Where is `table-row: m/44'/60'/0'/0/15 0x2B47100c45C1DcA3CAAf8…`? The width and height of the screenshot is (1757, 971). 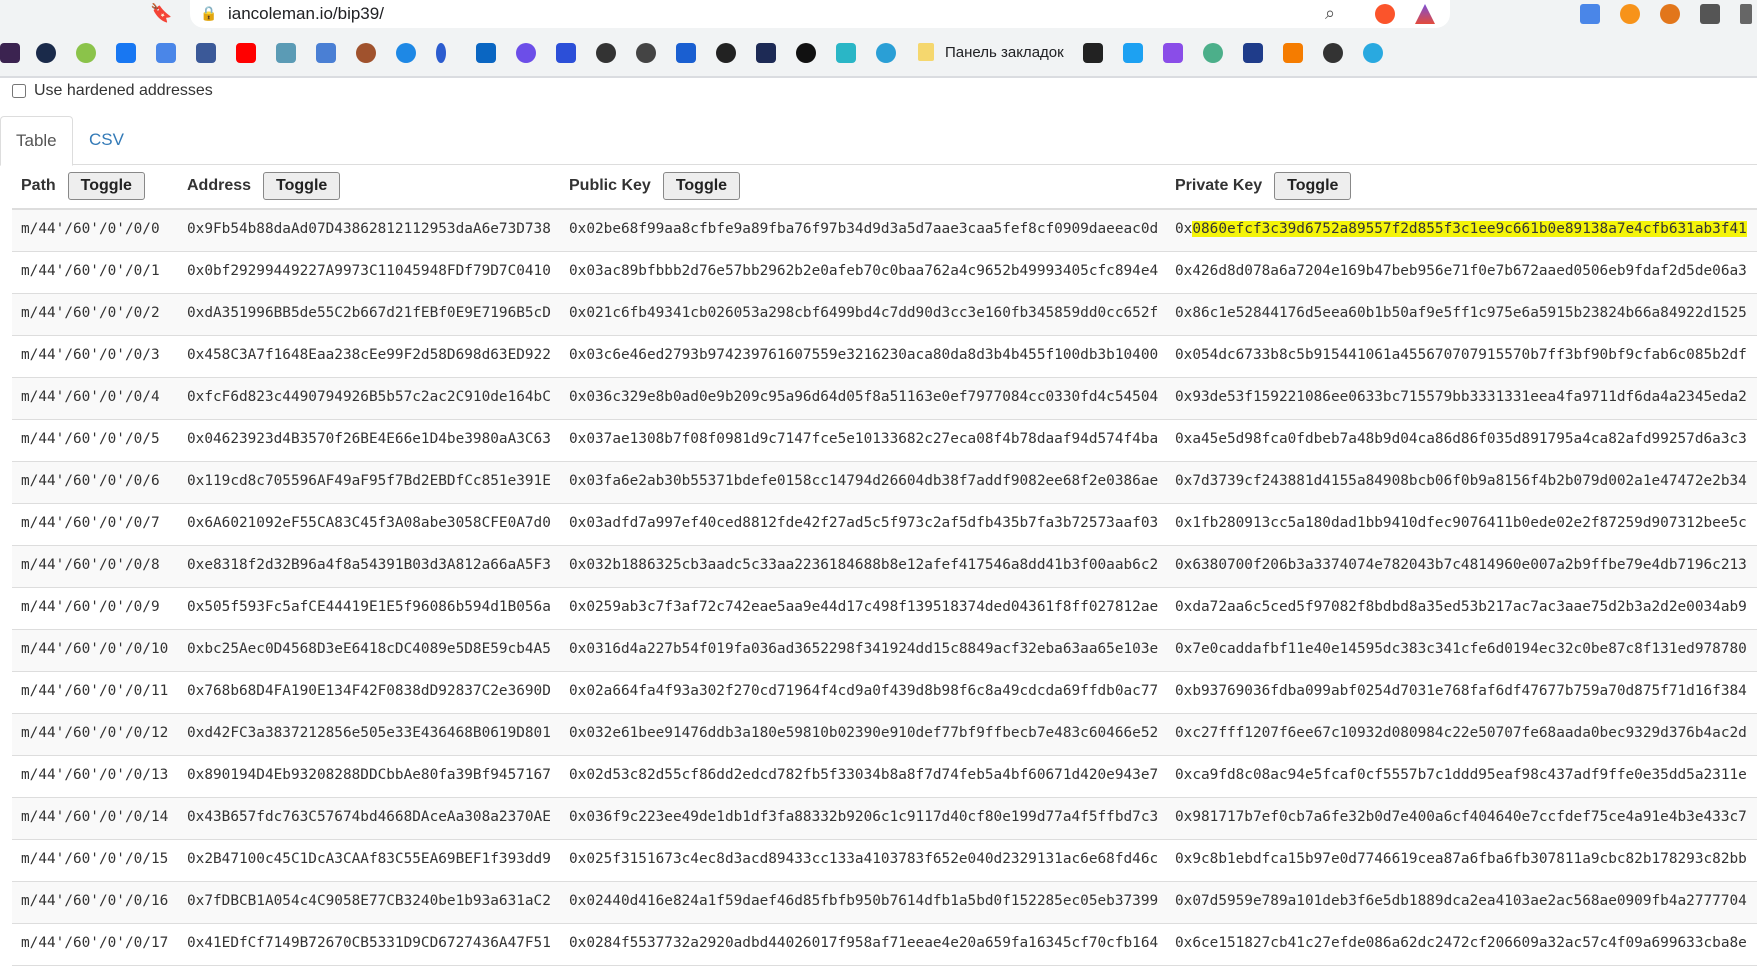 table-row: m/44'/60'/0'/0/15 0x2B47100c45C1DcA3CAAf8… is located at coordinates (884, 861).